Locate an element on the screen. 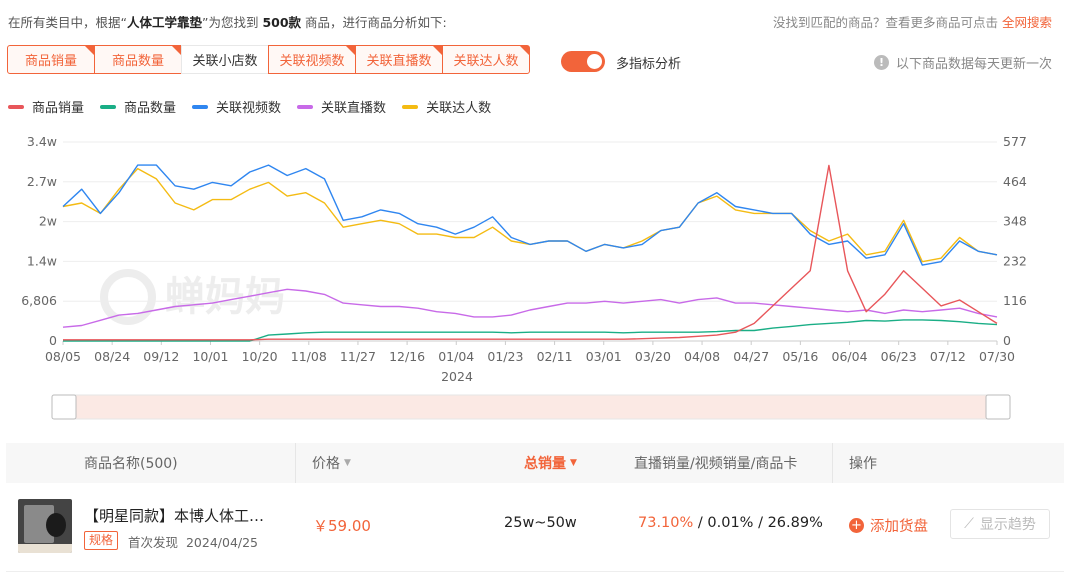 The height and width of the screenshot is (573, 1080). col-name: 商品名称(500) is located at coordinates (131, 464).